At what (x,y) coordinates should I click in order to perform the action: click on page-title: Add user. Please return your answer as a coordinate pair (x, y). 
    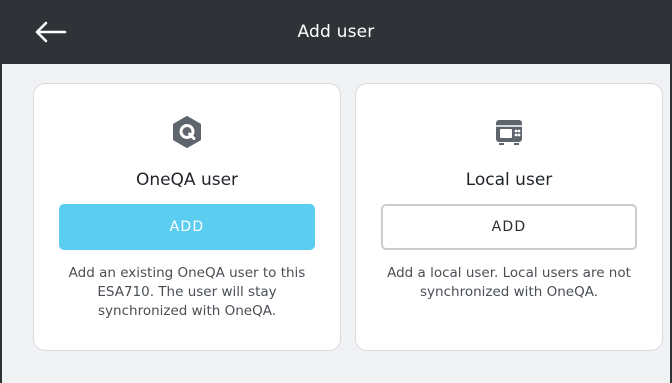
    Looking at the image, I should click on (336, 32).